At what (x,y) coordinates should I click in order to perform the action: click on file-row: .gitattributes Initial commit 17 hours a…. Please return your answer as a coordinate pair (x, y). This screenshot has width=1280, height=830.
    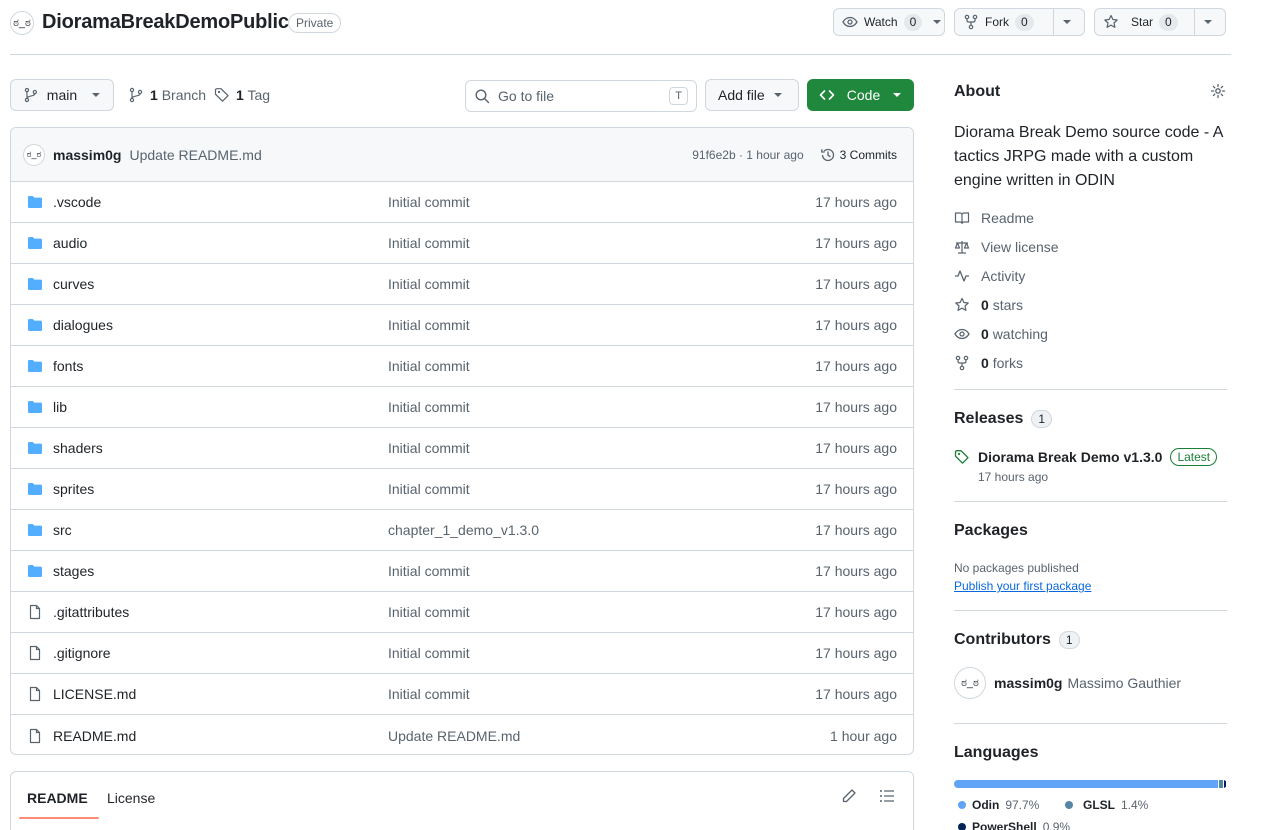
    Looking at the image, I should click on (462, 612).